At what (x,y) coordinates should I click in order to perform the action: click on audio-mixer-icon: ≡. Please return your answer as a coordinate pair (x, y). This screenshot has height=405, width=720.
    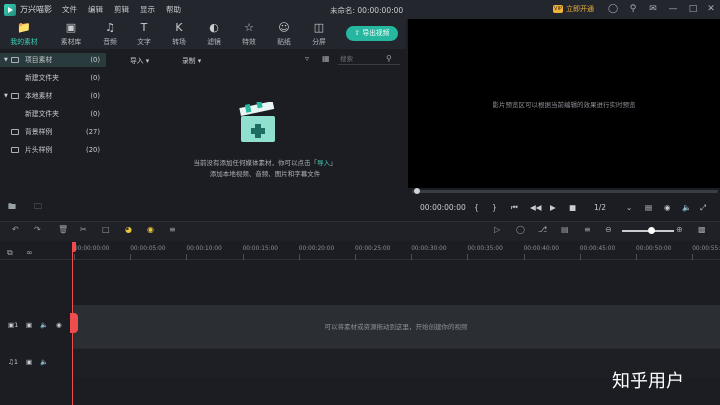
    Looking at the image, I should click on (587, 230).